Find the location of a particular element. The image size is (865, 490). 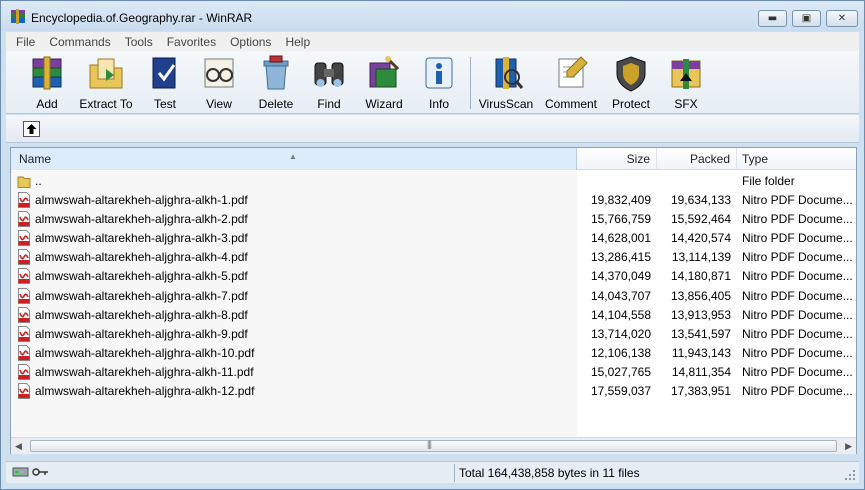

add-label: Add is located at coordinates (47, 104).